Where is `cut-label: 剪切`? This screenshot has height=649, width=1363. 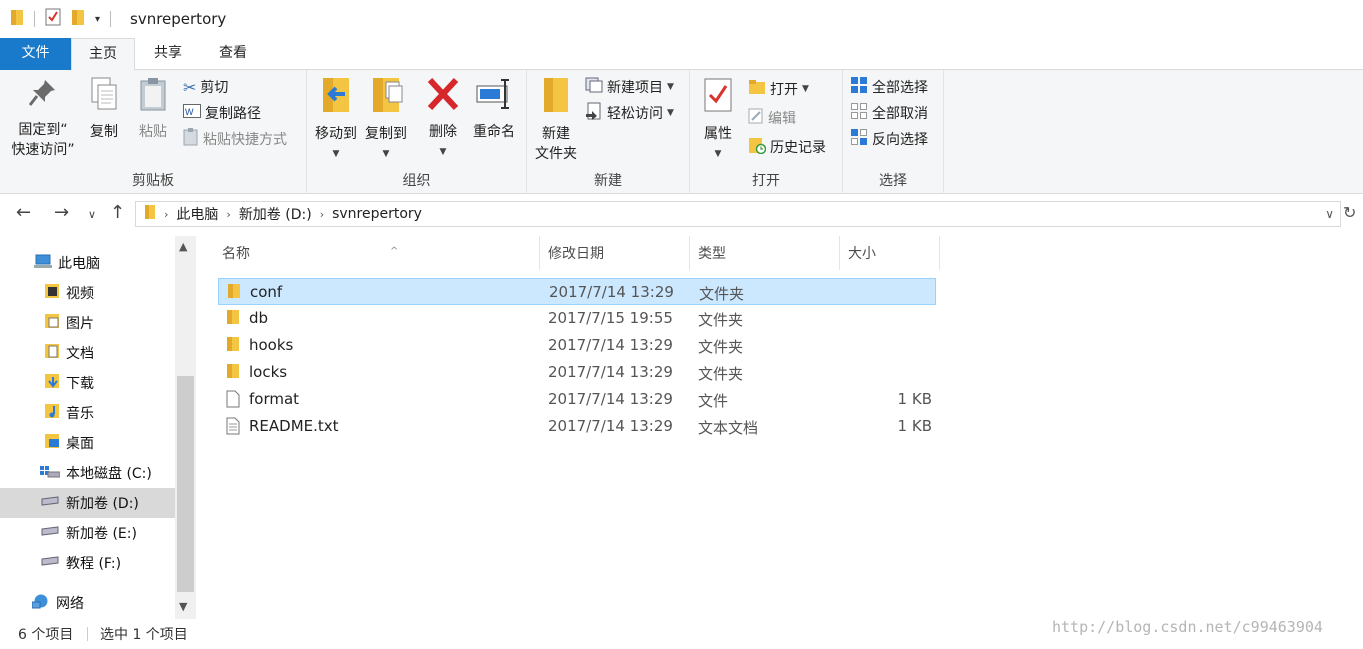
cut-label: 剪切 is located at coordinates (214, 88).